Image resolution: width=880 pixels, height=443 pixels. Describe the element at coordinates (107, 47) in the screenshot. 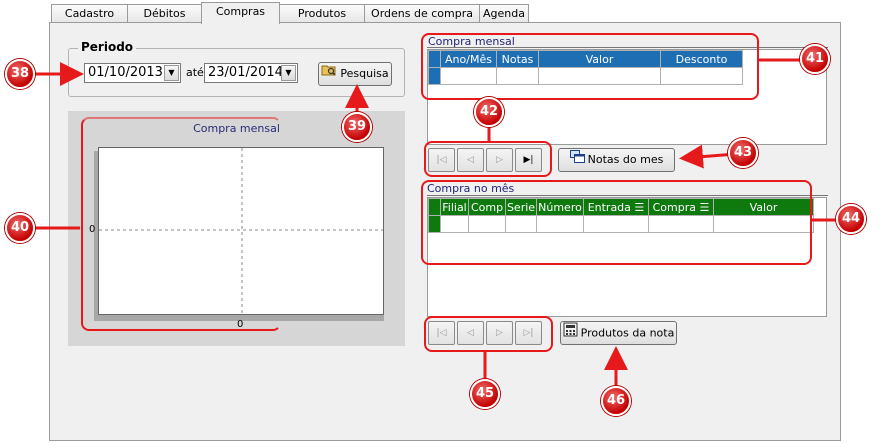

I see `periodo-title: Periodo` at that location.